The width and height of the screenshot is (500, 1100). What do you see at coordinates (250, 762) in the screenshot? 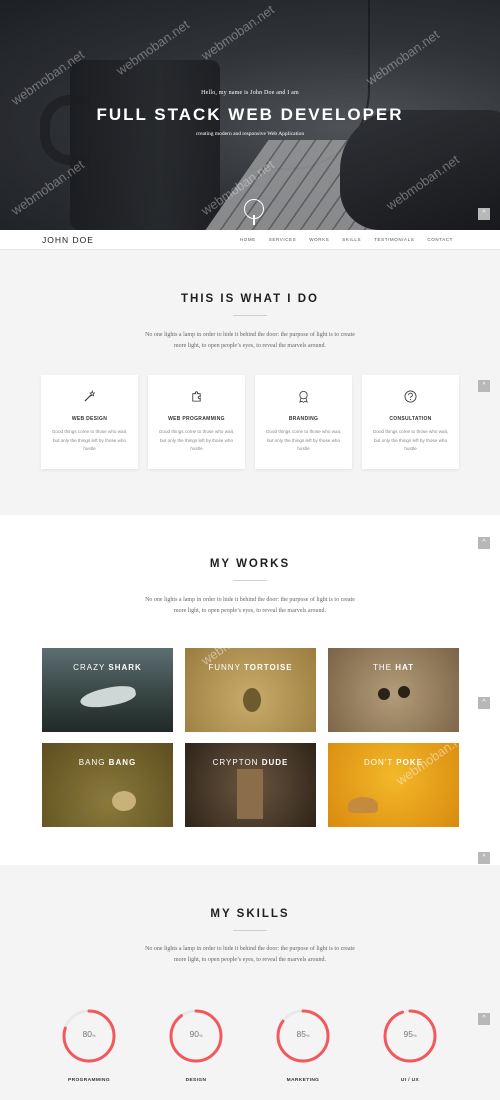
I see `work-label: CRYPTON DUDE` at bounding box center [250, 762].